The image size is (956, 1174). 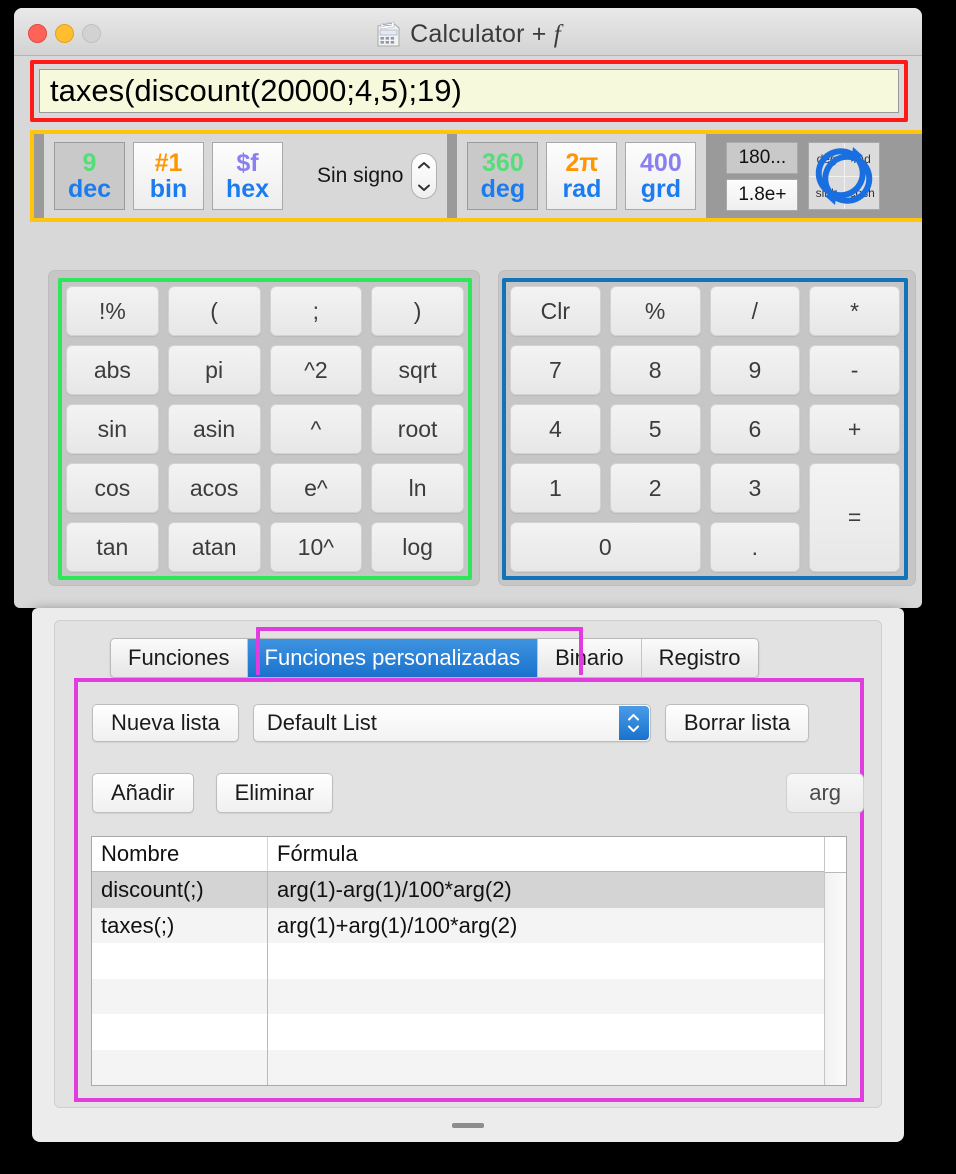 What do you see at coordinates (417, 429) in the screenshot?
I see `function-key: root` at bounding box center [417, 429].